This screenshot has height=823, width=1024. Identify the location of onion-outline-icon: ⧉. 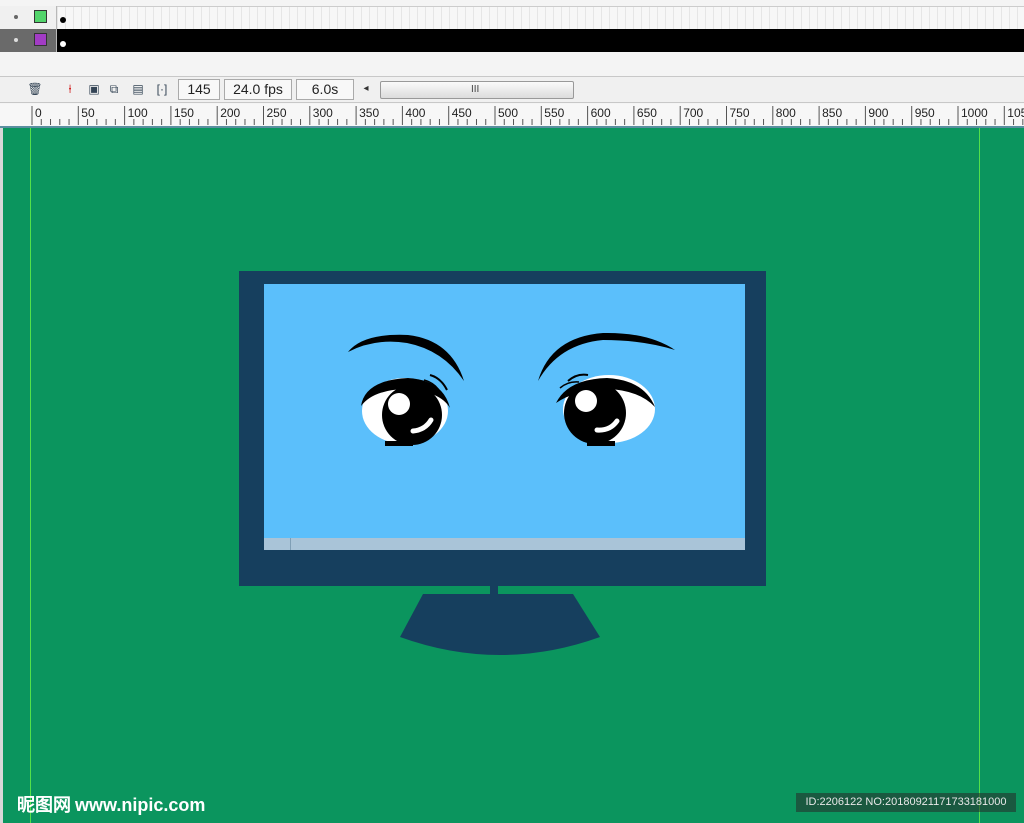
(114, 89).